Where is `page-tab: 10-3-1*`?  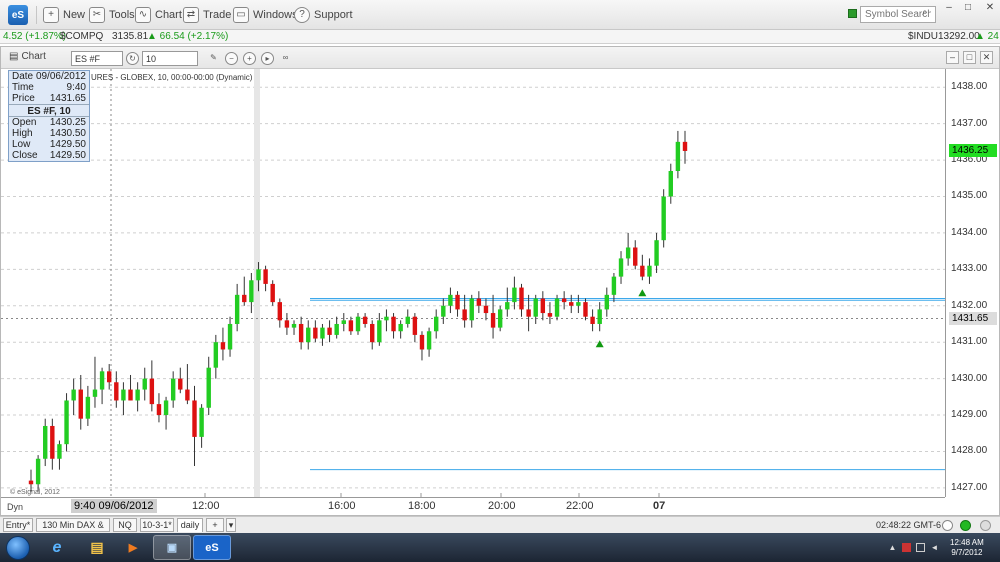
page-tab: 10-3-1* is located at coordinates (157, 525).